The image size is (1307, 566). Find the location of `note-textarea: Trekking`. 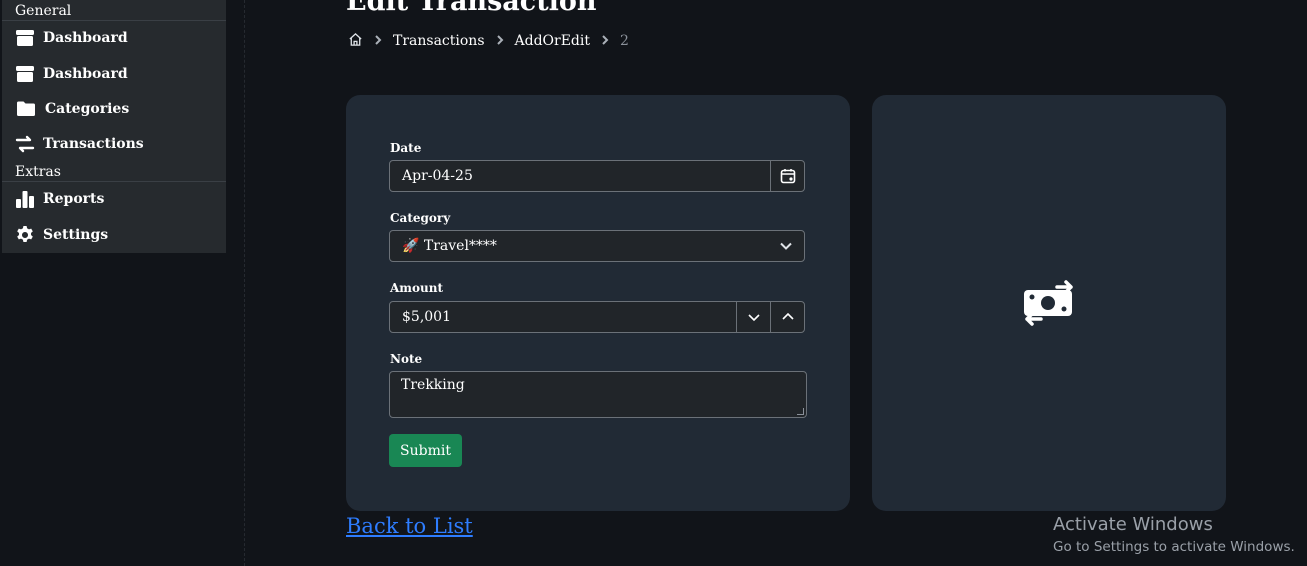

note-textarea: Trekking is located at coordinates (598, 394).